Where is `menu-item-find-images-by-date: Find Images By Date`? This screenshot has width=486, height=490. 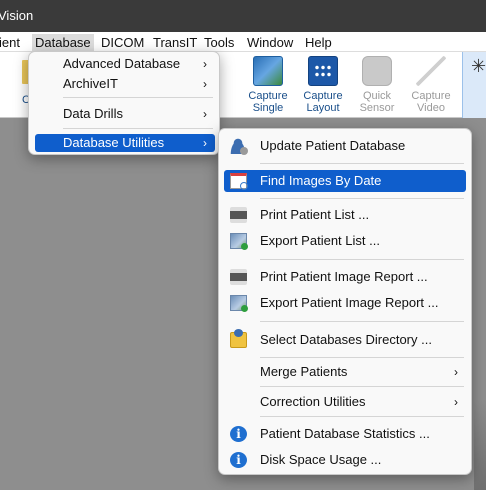
menu-item-find-images-by-date: Find Images By Date is located at coordinates (345, 181).